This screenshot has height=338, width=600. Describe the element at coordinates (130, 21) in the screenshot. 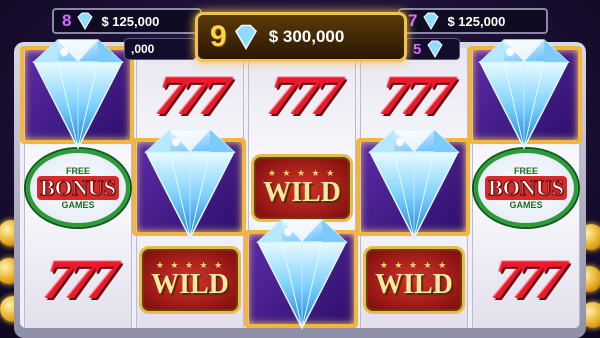

I see `jackpot-left-amount: $ 125,000` at that location.